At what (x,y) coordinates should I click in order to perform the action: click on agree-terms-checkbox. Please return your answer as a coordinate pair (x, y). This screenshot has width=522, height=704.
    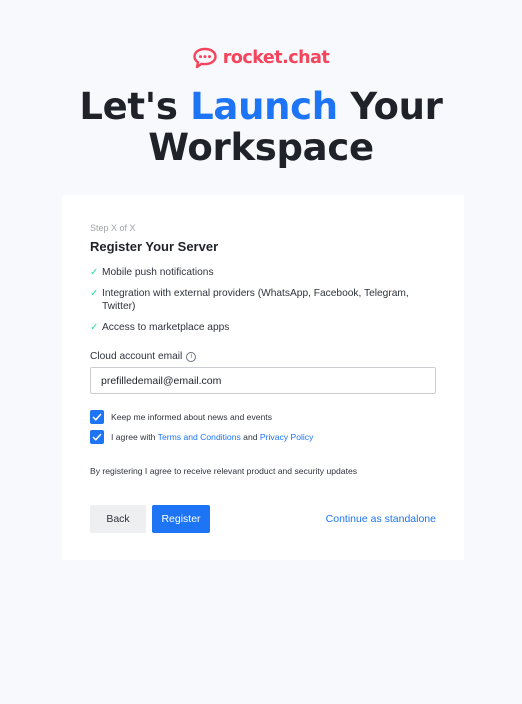
    Looking at the image, I should click on (97, 437).